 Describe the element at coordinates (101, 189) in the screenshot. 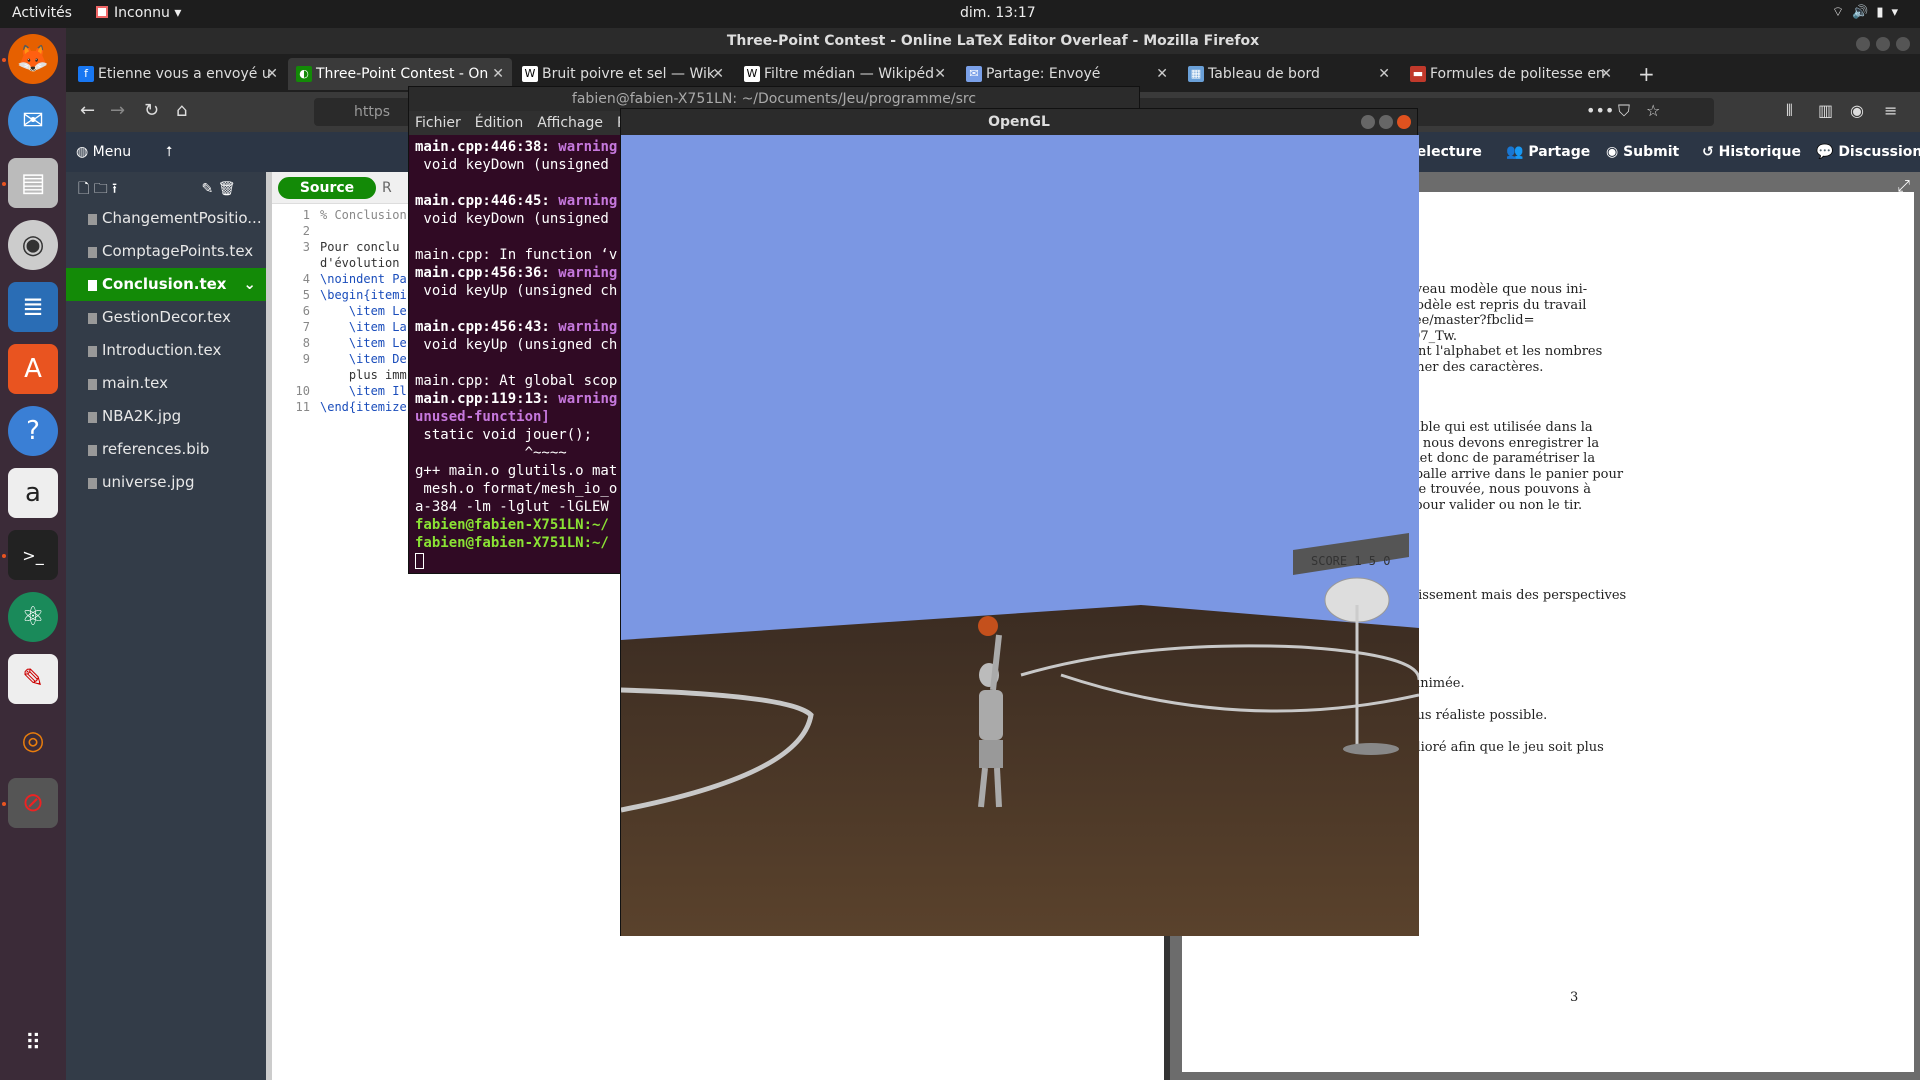

I see `new-folder-icon: 🗀` at that location.